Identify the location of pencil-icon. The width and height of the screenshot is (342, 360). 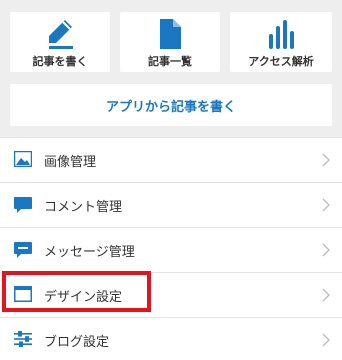
(60, 36).